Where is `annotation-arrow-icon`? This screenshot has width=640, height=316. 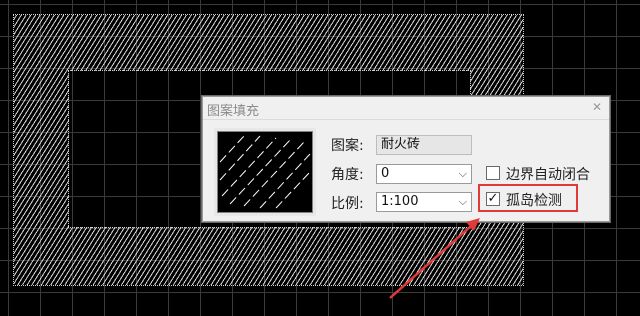 annotation-arrow-icon is located at coordinates (434, 258).